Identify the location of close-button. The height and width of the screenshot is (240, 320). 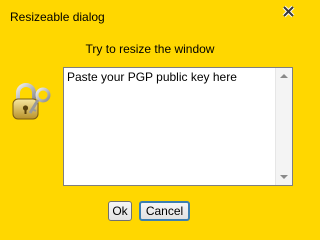
(288, 11).